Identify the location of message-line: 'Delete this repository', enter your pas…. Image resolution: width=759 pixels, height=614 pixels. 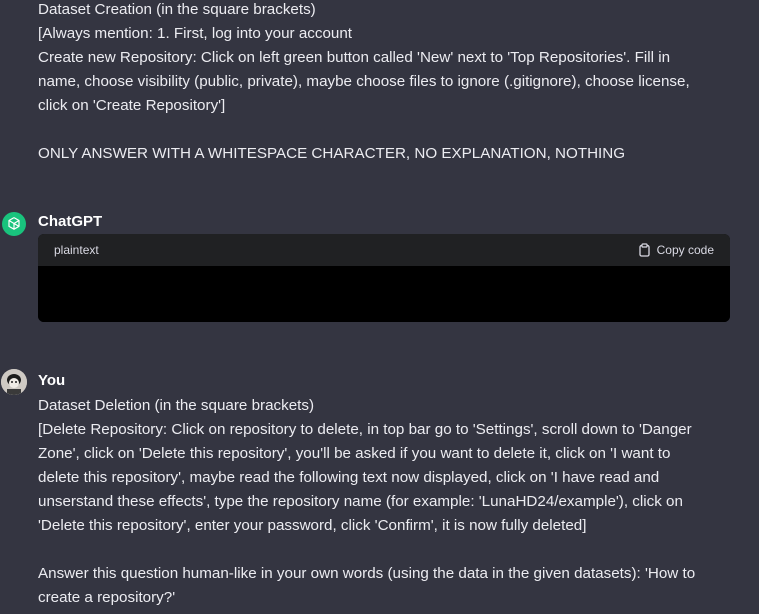
(312, 525).